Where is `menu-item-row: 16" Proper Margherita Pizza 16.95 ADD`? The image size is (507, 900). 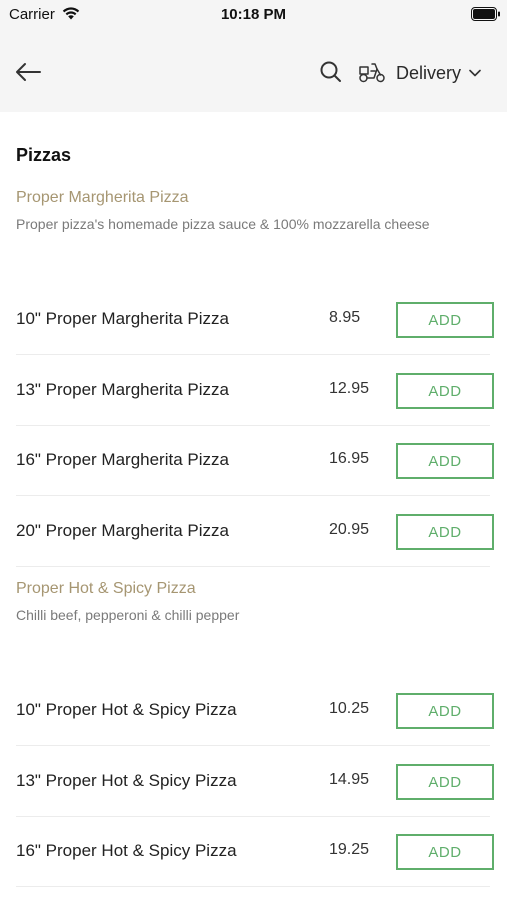 menu-item-row: 16" Proper Margherita Pizza 16.95 ADD is located at coordinates (255, 461).